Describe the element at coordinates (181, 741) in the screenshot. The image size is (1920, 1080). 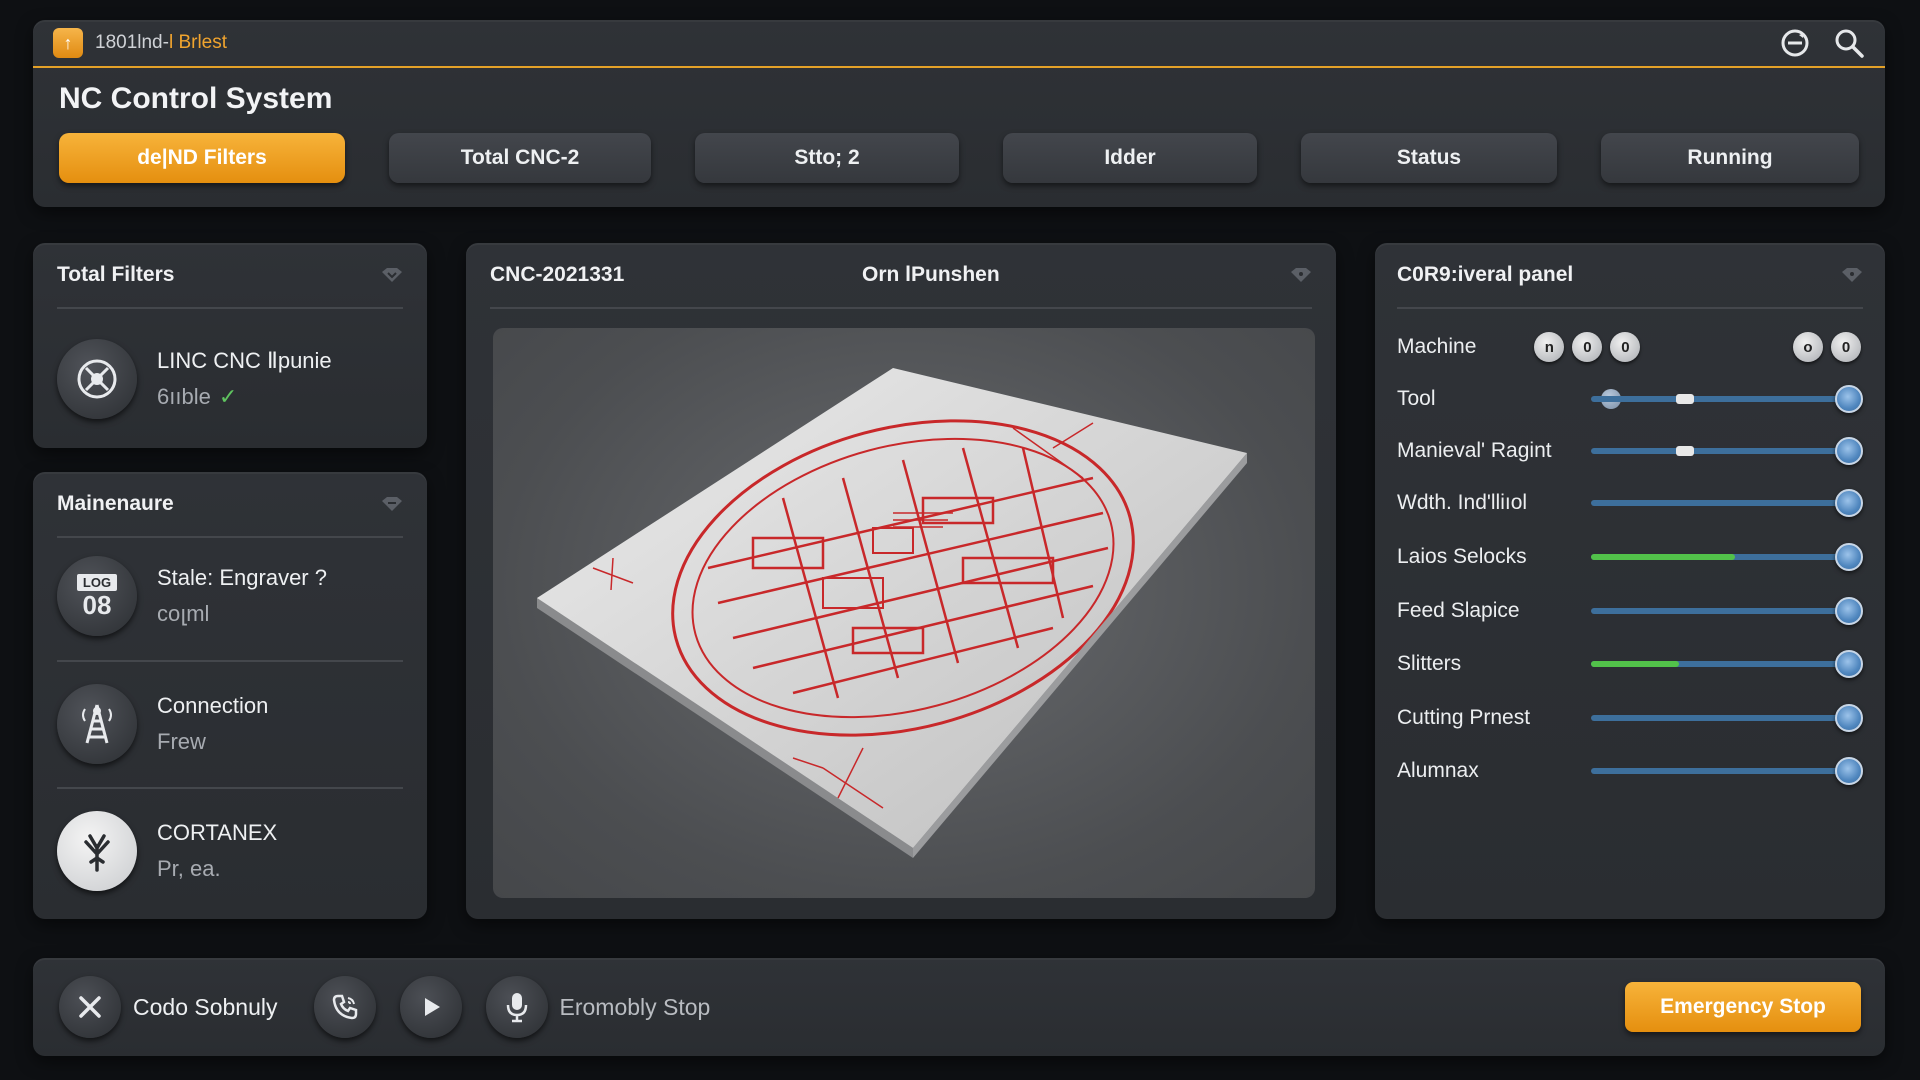
I see `item-sub: Frew` at that location.